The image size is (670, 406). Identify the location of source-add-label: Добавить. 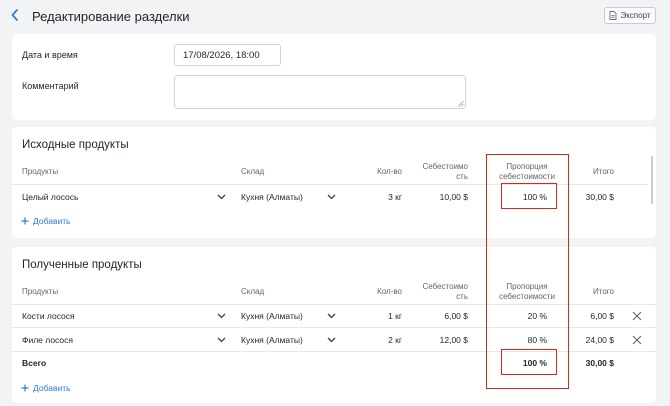
(52, 221).